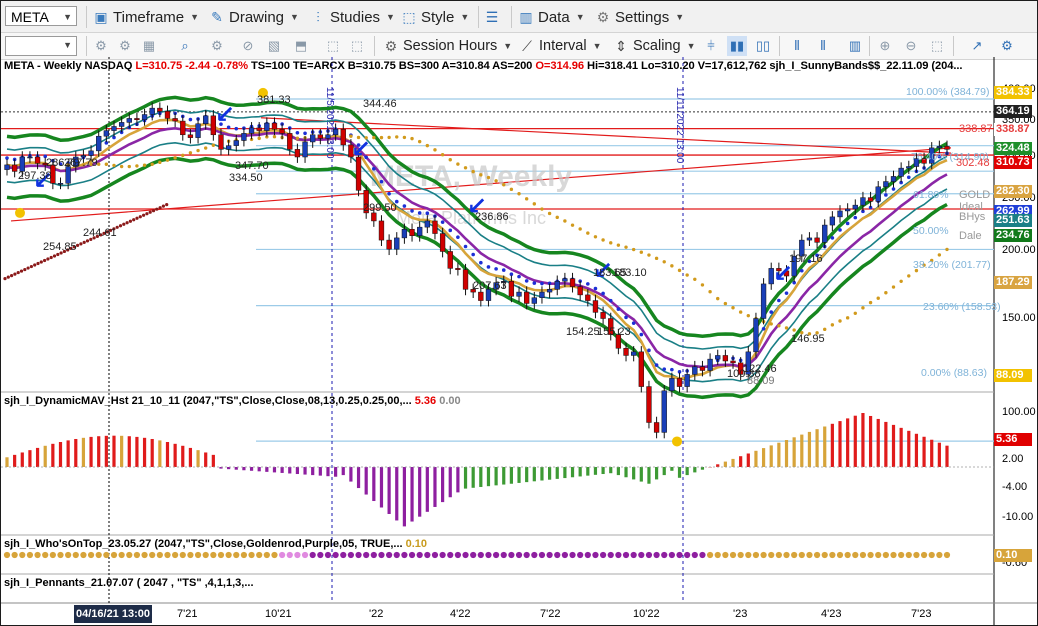  What do you see at coordinates (560, 46) in the screenshot?
I see `interval-button: ⟋ Interval ▼` at bounding box center [560, 46].